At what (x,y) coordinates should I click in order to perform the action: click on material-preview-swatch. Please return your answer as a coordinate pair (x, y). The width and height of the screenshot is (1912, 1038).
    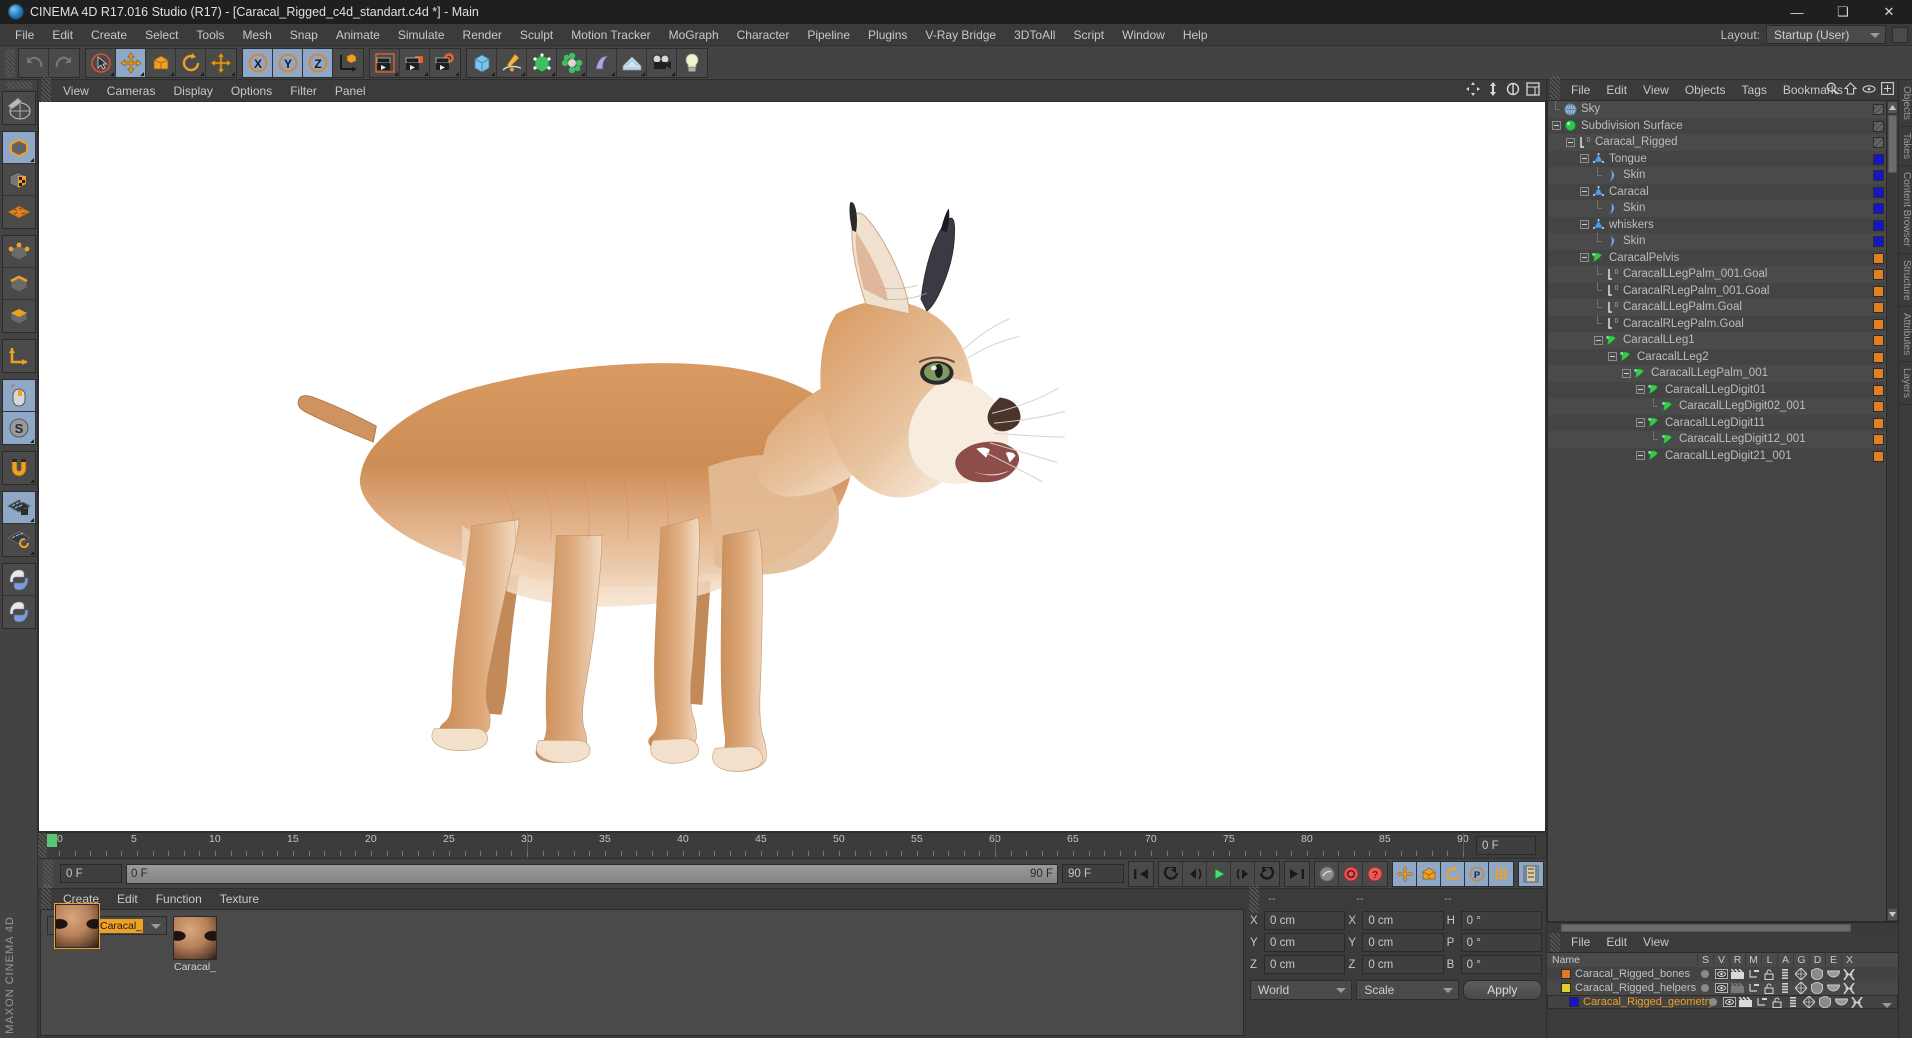
    Looking at the image, I should click on (195, 938).